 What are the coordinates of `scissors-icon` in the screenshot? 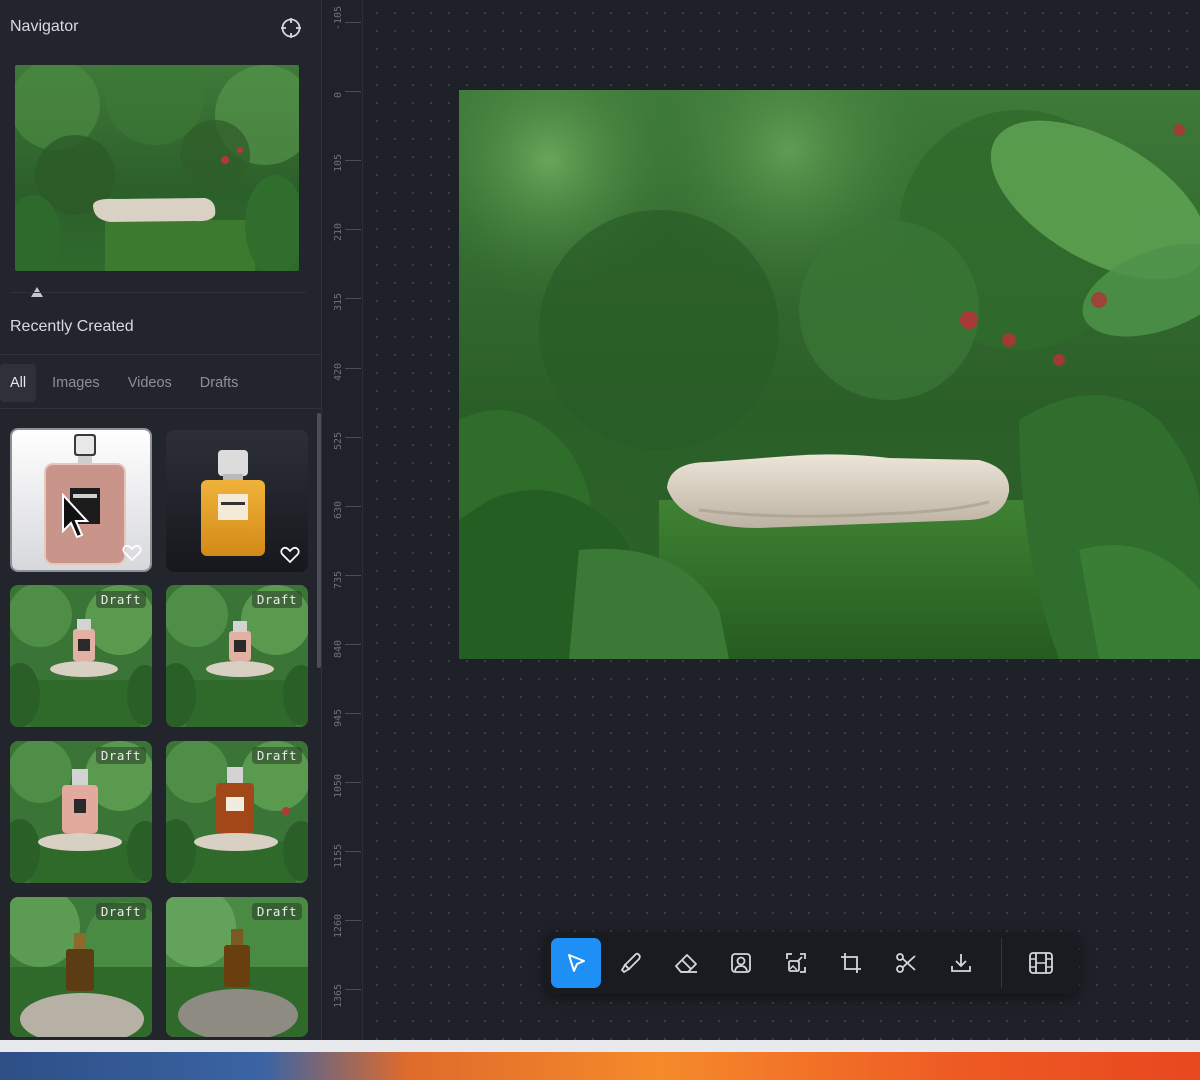 It's located at (906, 963).